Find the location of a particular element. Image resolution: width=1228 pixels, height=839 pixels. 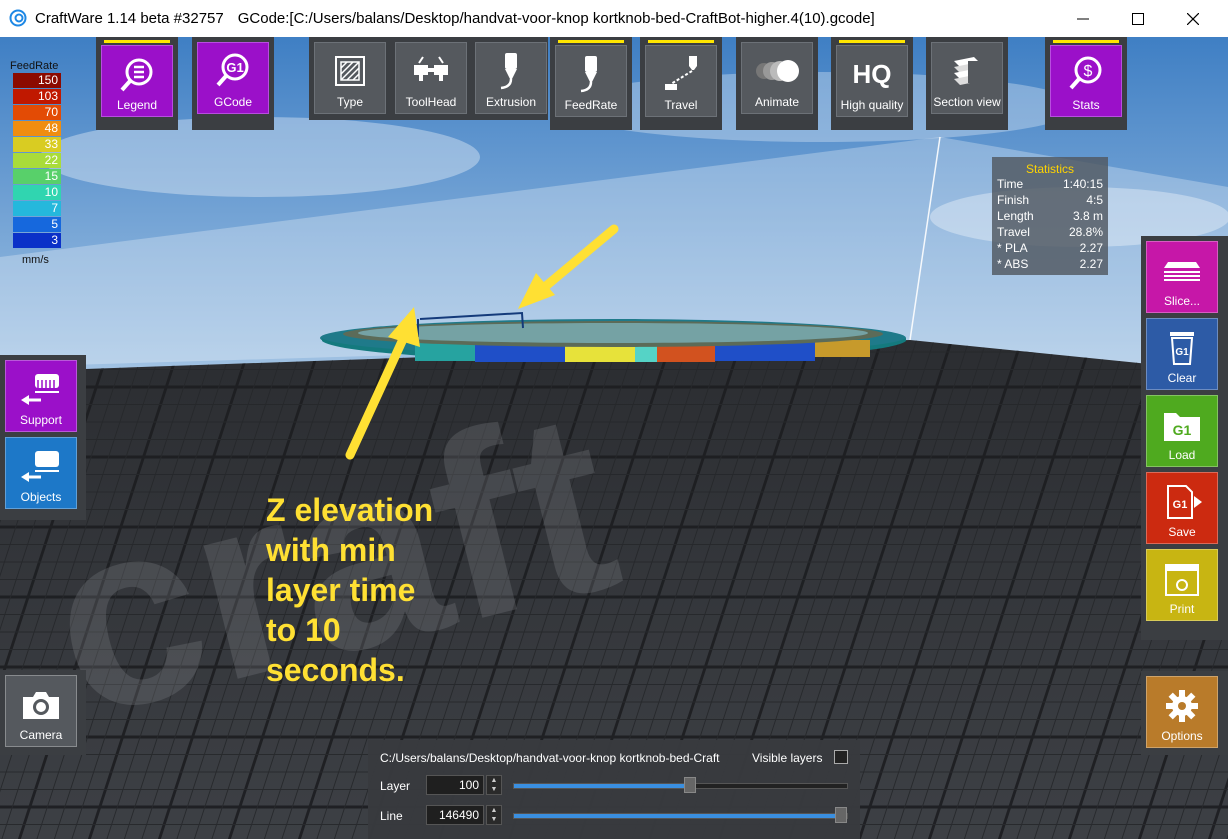

print-icon is located at coordinates (1182, 580).